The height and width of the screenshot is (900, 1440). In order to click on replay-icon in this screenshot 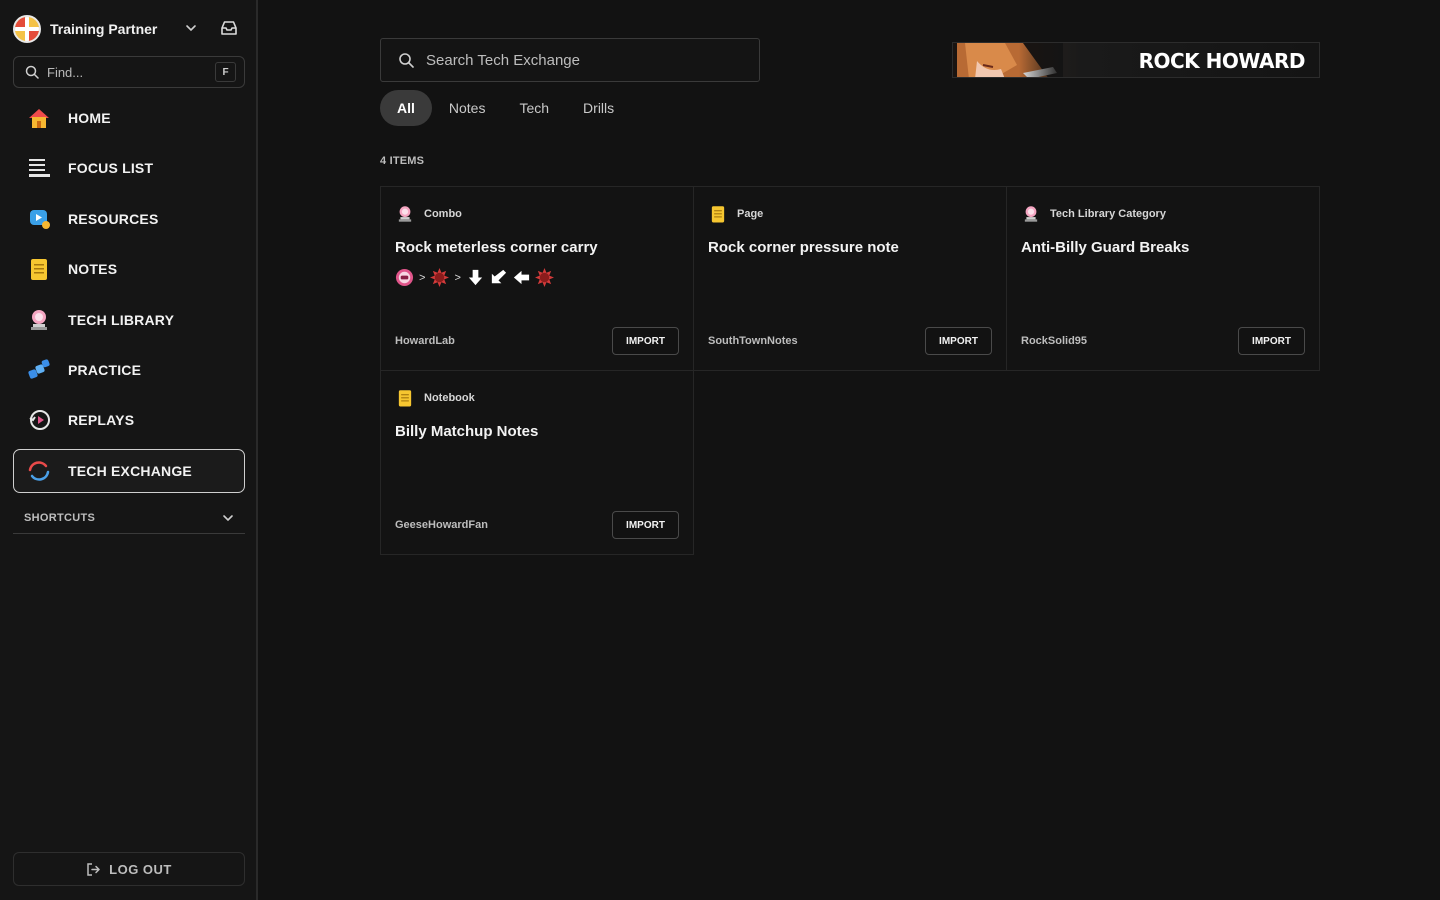, I will do `click(39, 420)`.